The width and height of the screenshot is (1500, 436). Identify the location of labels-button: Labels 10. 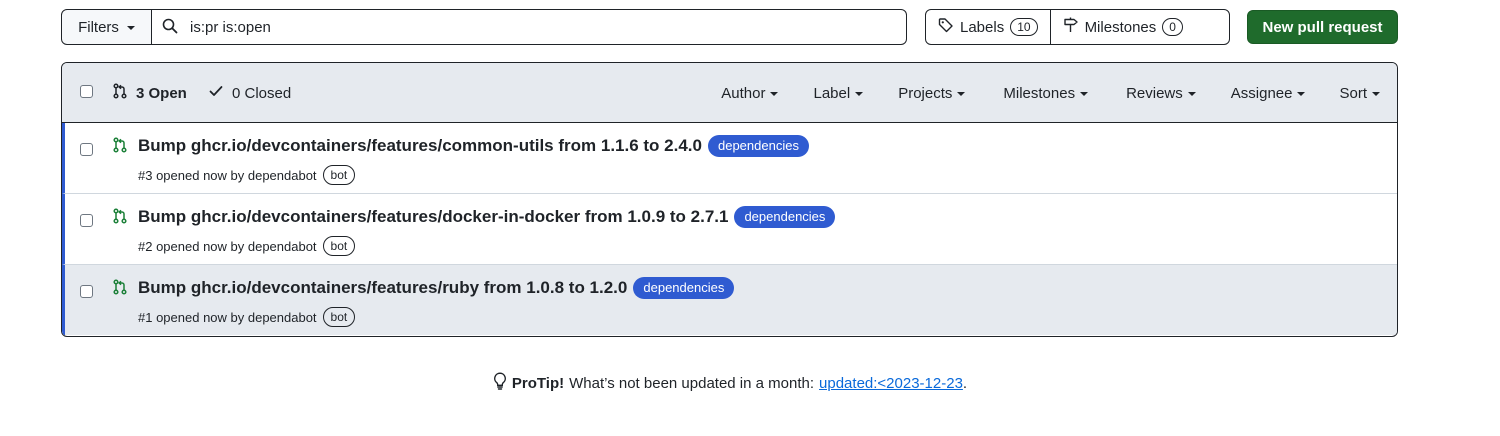
(988, 27).